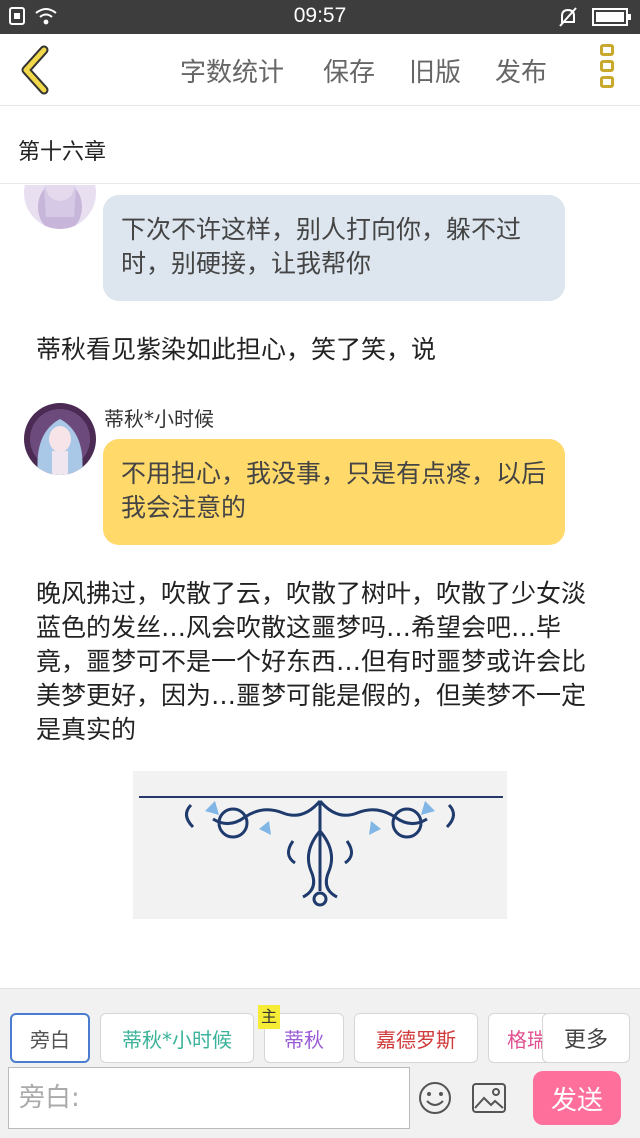  Describe the element at coordinates (269, 1017) in the screenshot. I see `main-role-badge: 主` at that location.